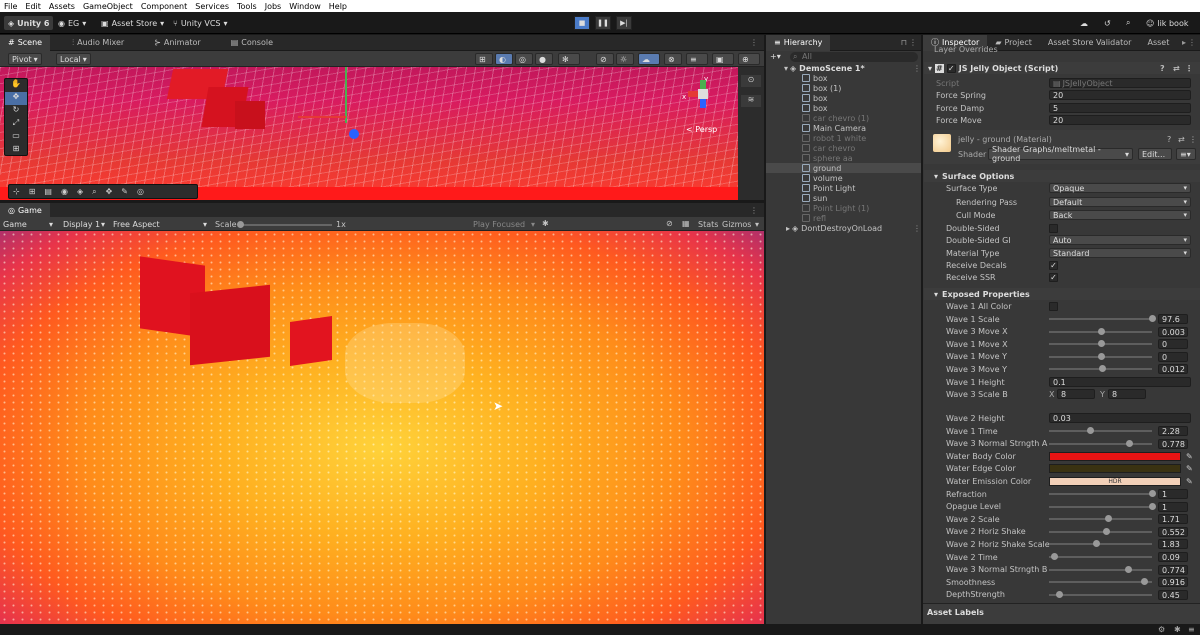 This screenshot has width=1200, height=635. Describe the element at coordinates (544, 59) in the screenshot. I see `lit-icon: ●` at that location.